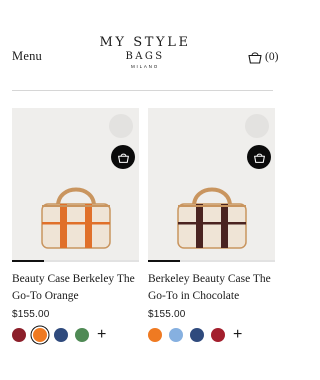  I want to click on cart-button: (0), so click(262, 57).